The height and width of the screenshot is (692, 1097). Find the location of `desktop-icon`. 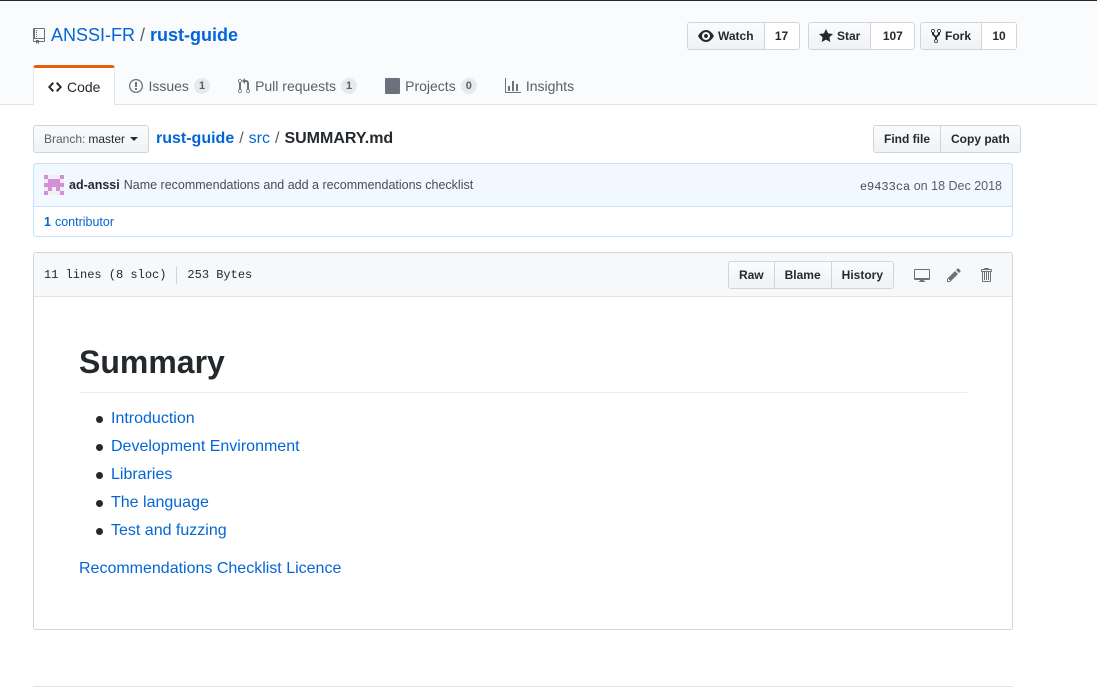

desktop-icon is located at coordinates (922, 275).